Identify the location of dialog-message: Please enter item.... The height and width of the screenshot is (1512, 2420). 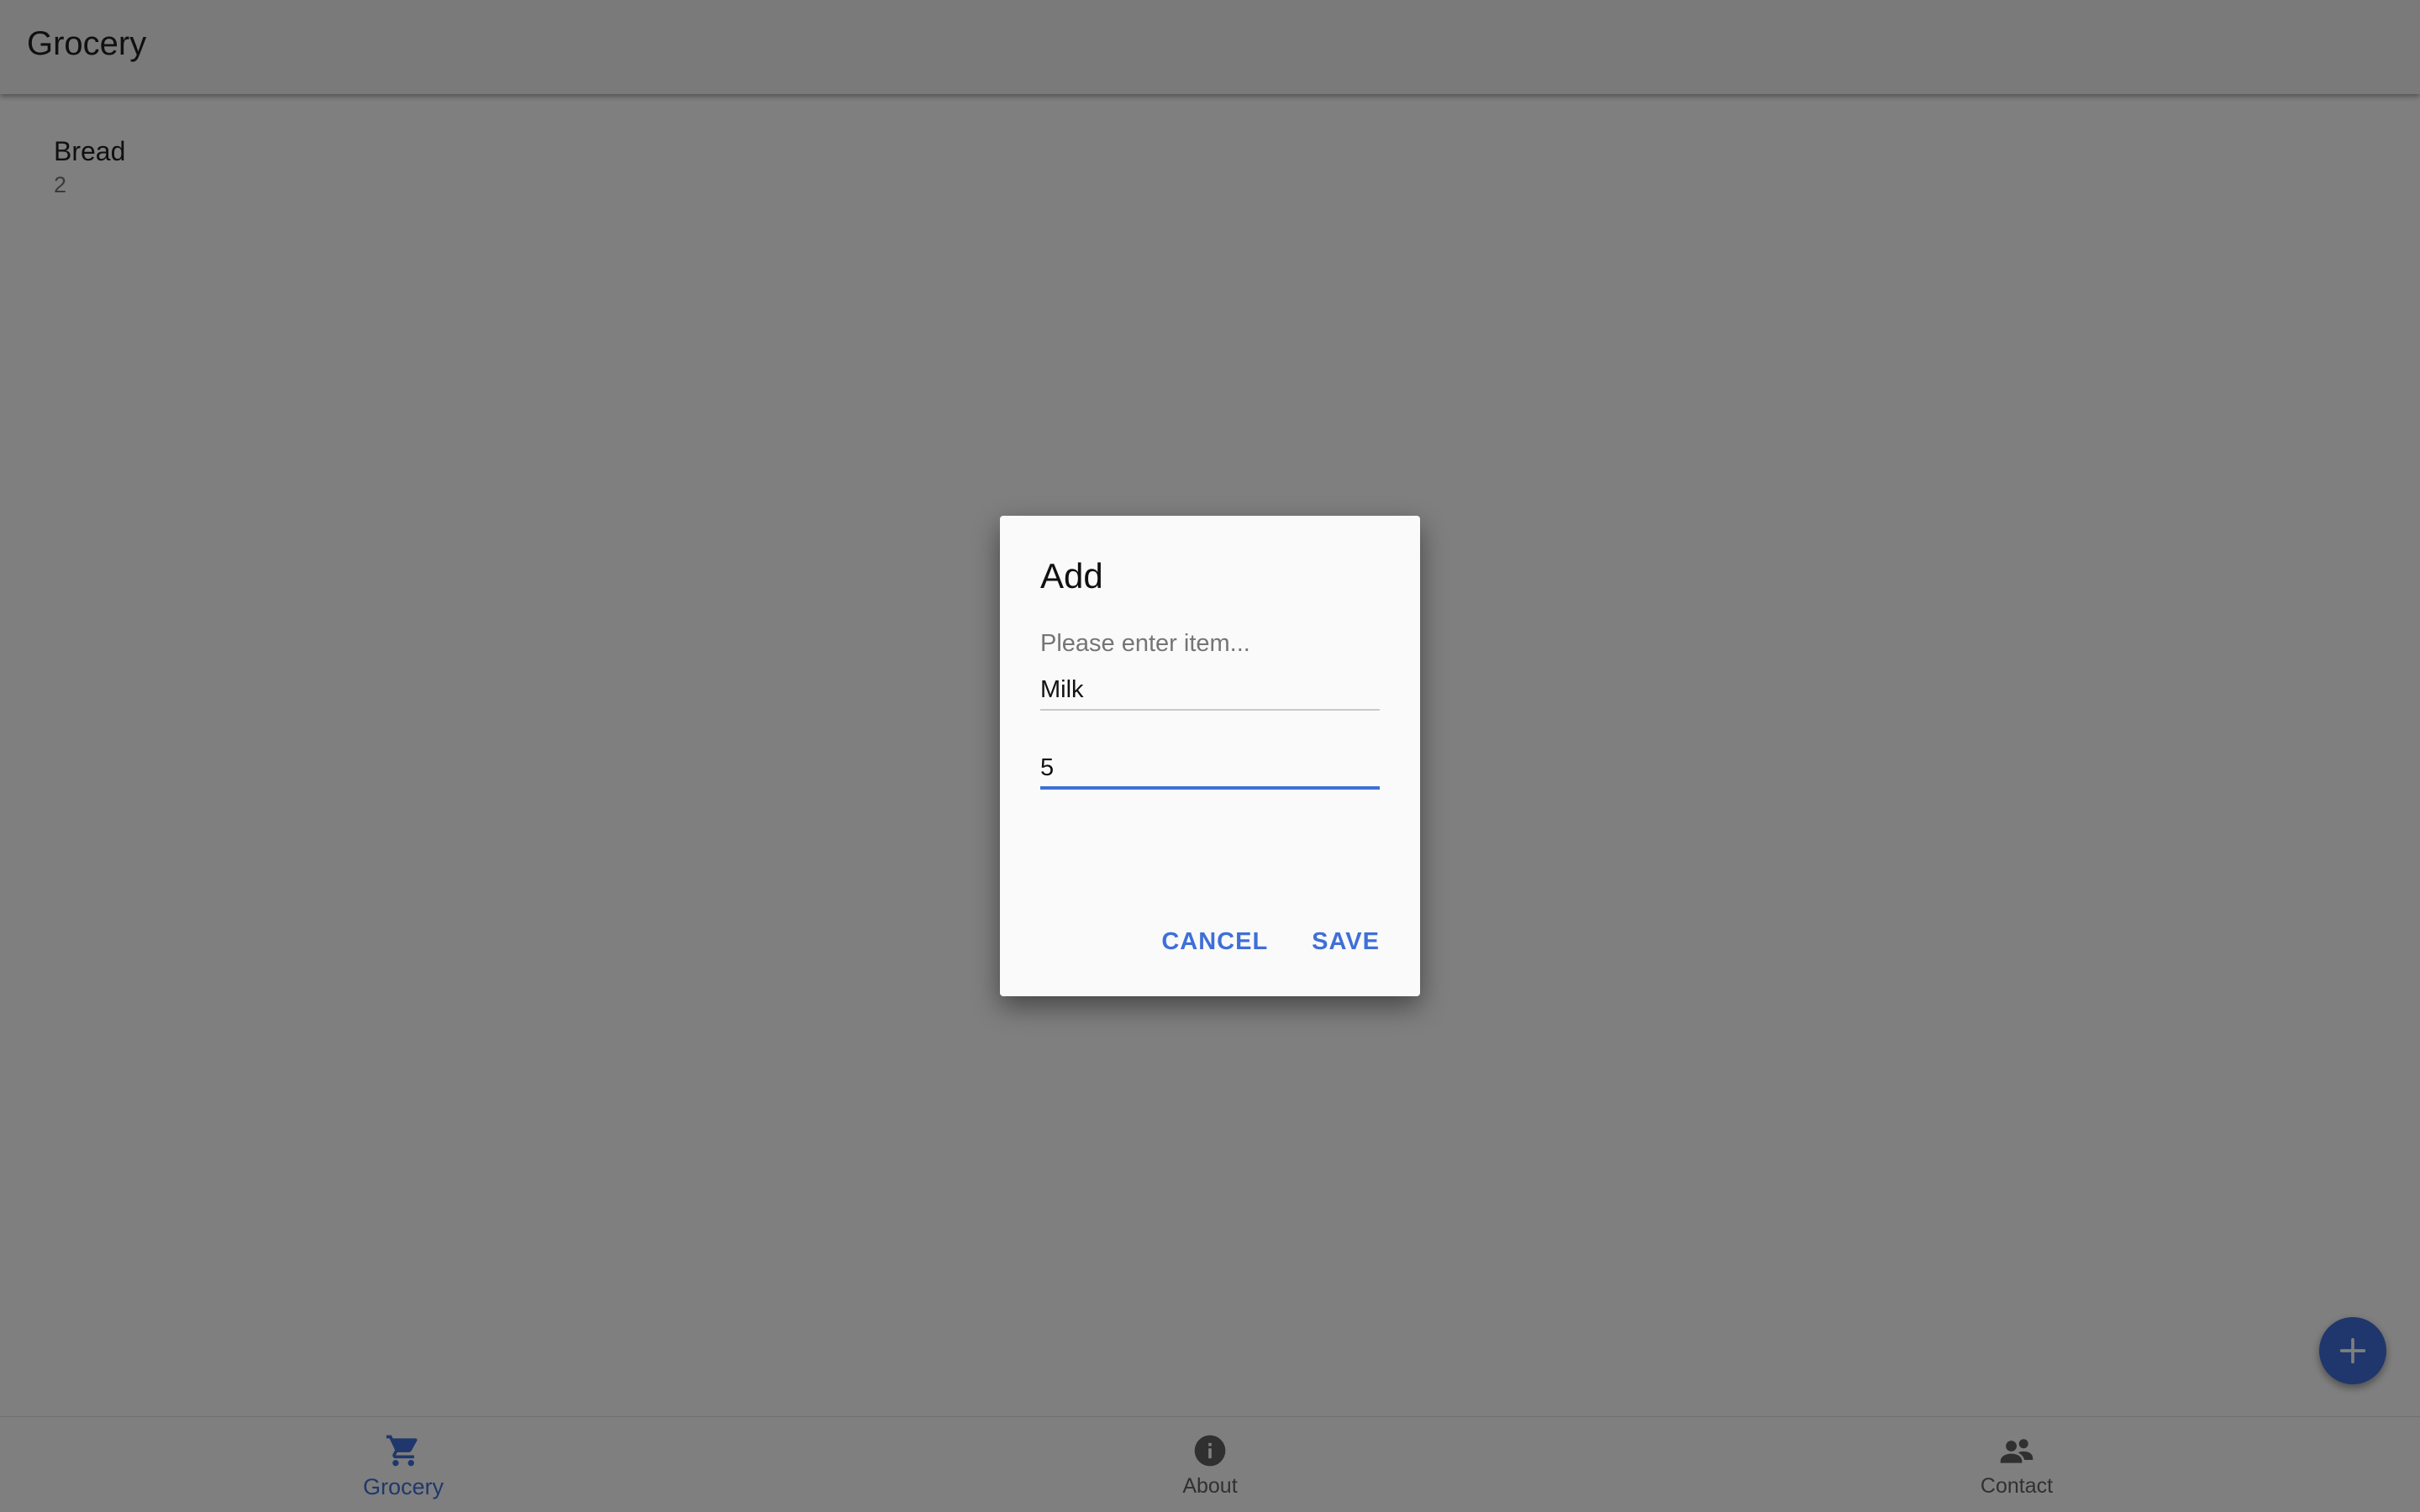
(1145, 643).